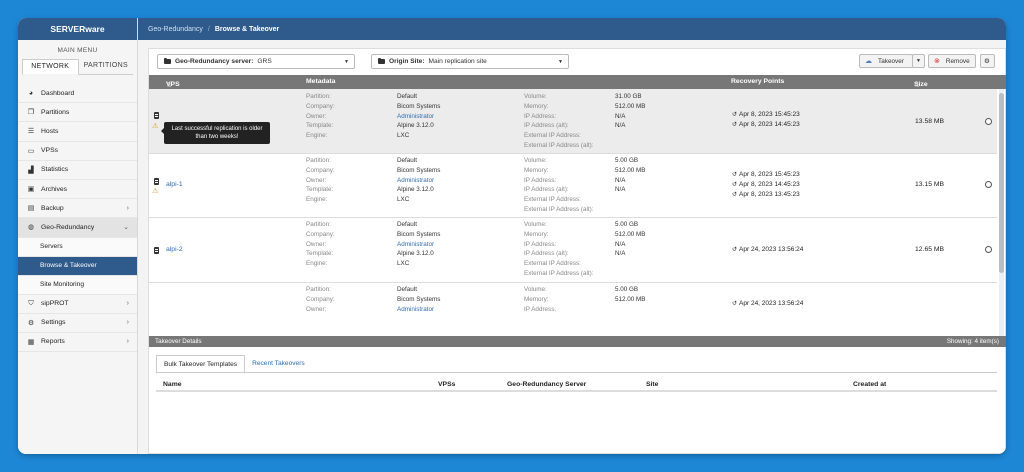  I want to click on meta-label: External IP Address (alt):, so click(559, 209).